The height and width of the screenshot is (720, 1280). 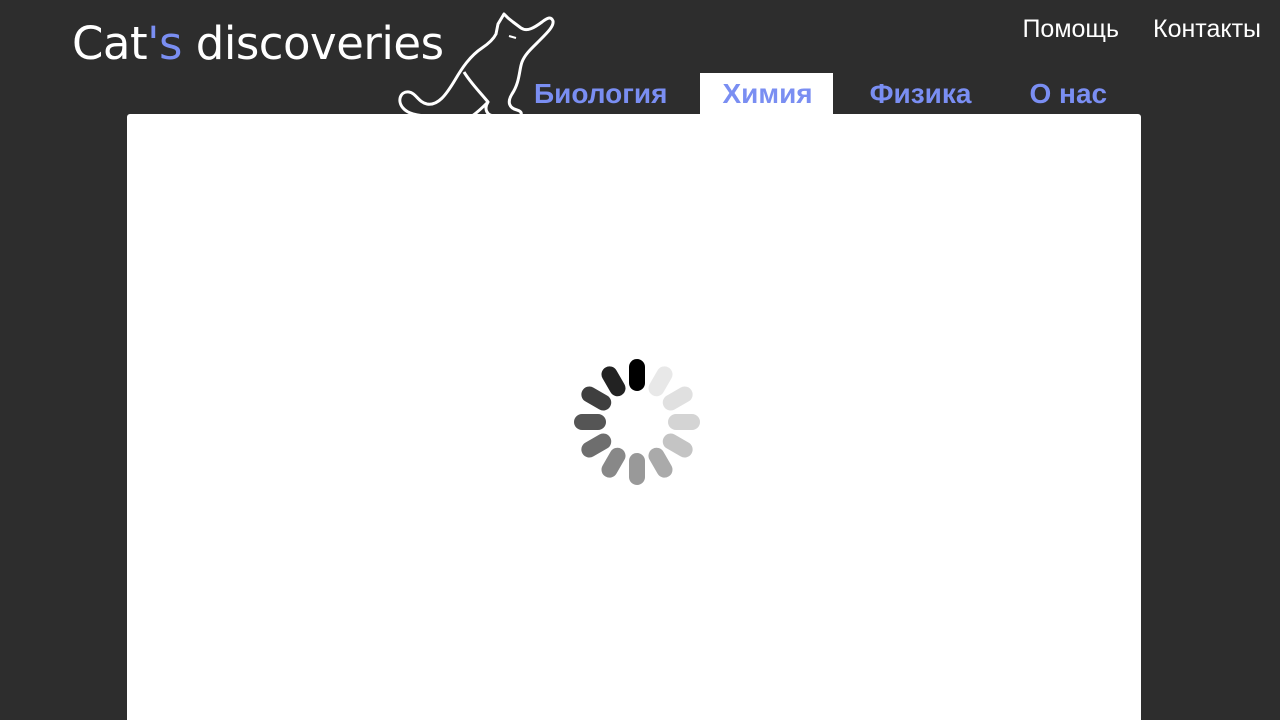 I want to click on help-link: Помощь, so click(x=1070, y=29).